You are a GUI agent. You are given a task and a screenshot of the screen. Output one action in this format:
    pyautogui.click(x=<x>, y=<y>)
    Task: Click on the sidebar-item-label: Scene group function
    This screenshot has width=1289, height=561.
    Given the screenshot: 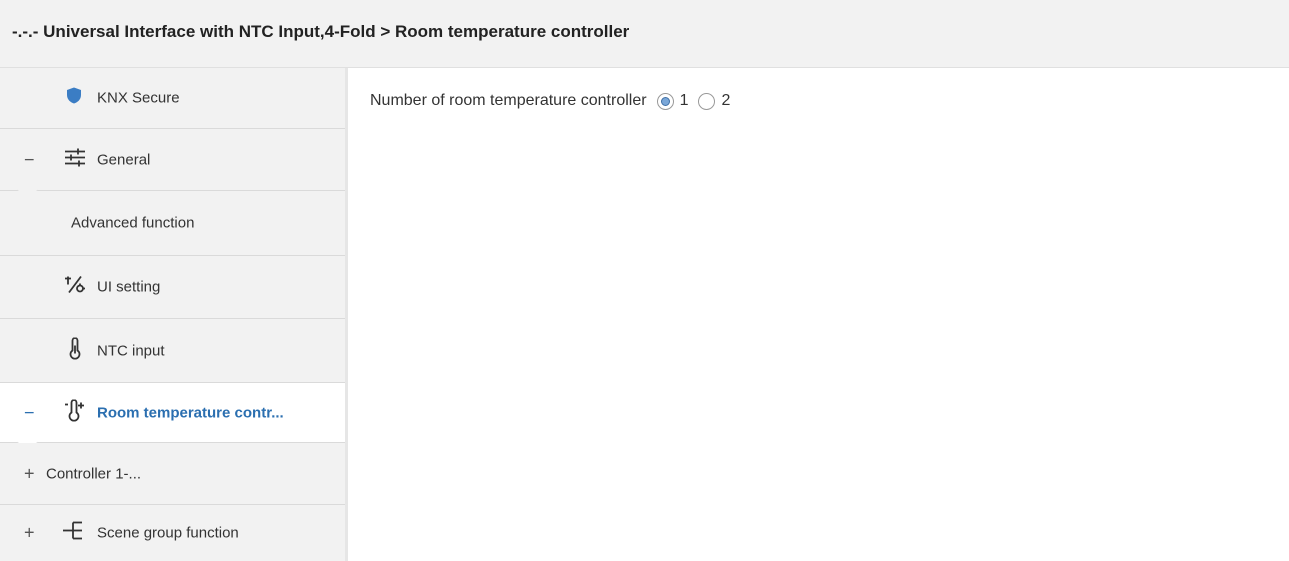 What is the action you would take?
    pyautogui.click(x=168, y=533)
    